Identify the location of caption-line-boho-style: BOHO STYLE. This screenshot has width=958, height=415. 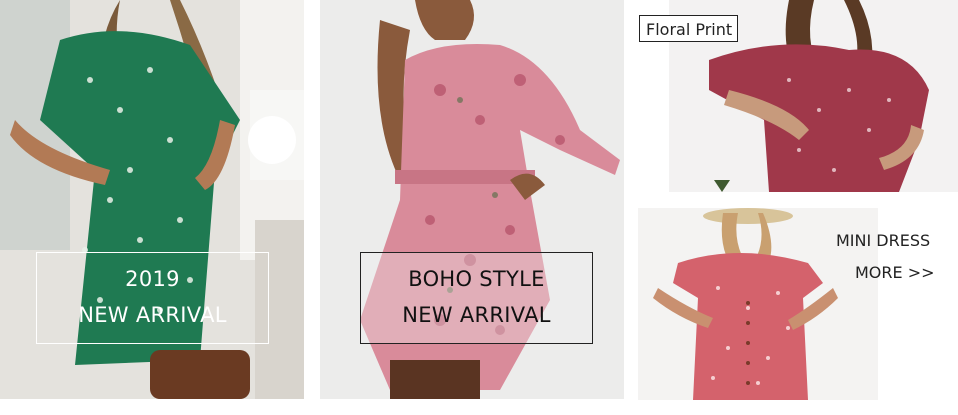
(476, 279).